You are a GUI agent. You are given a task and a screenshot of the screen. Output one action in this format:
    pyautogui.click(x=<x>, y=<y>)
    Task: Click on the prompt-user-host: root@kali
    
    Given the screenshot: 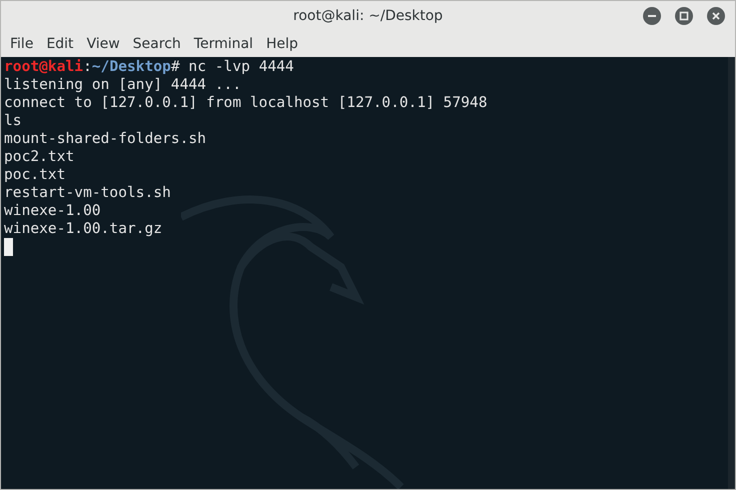 What is the action you would take?
    pyautogui.click(x=44, y=66)
    